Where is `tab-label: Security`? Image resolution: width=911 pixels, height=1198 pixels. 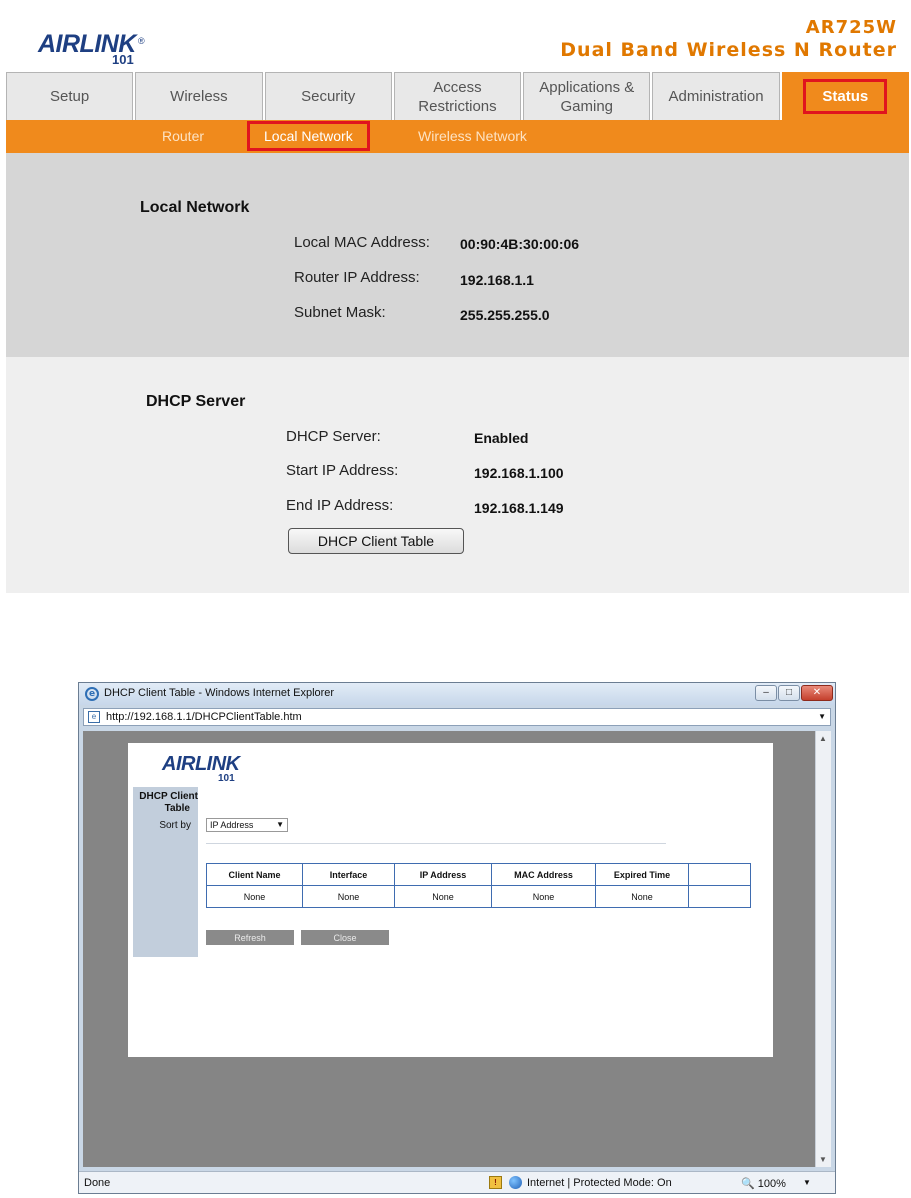
tab-label: Security is located at coordinates (328, 96).